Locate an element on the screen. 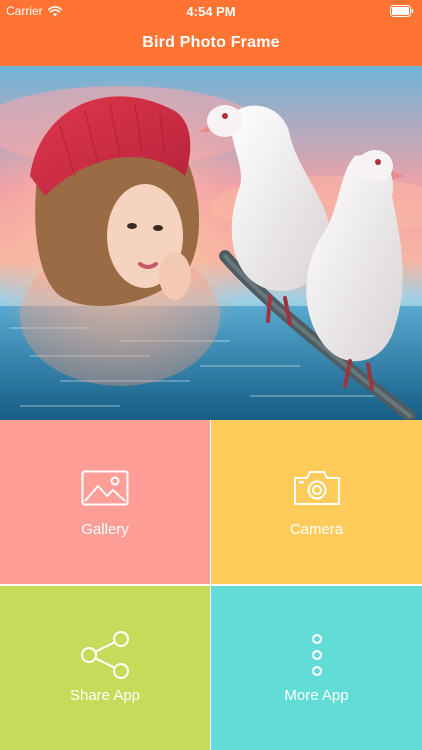 The image size is (422, 750). gallery-icon is located at coordinates (105, 488).